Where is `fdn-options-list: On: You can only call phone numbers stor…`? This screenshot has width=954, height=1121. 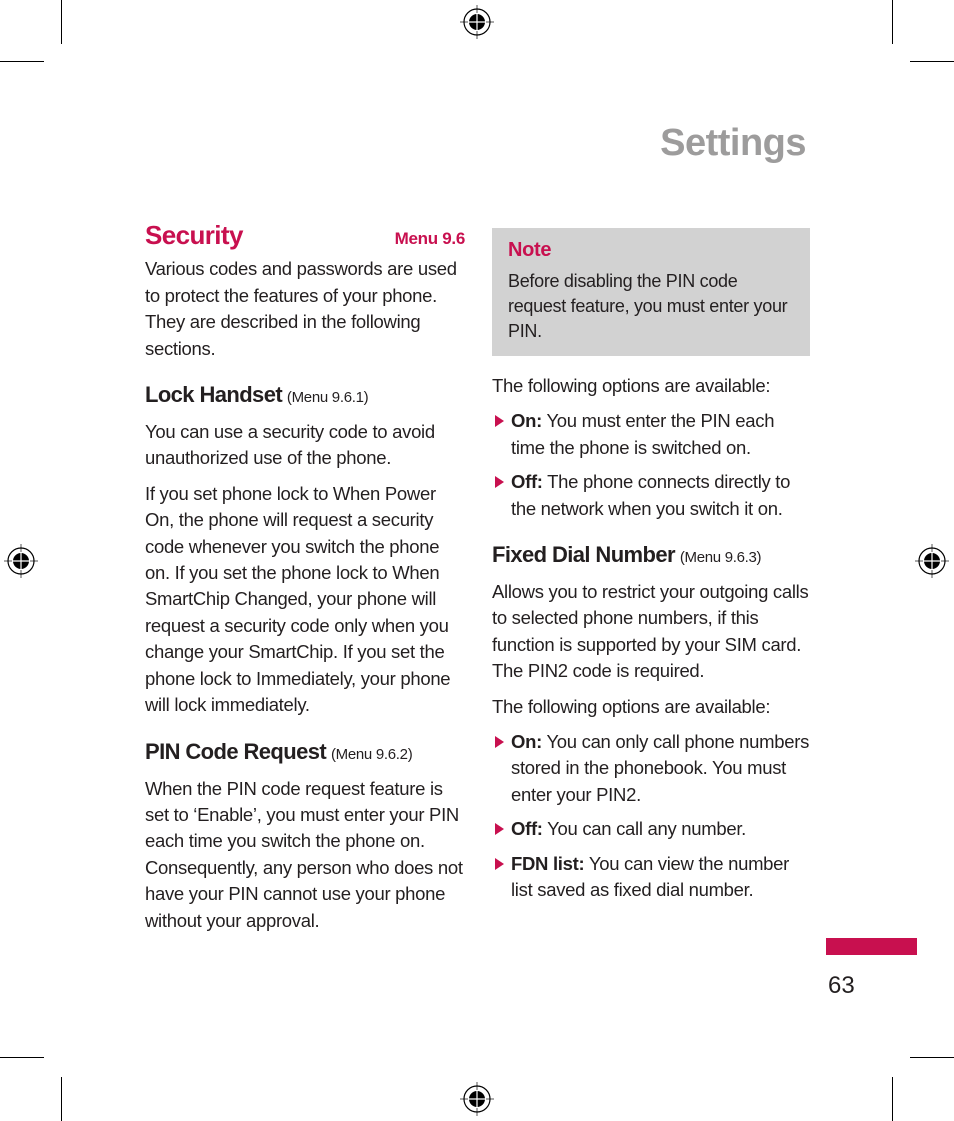 fdn-options-list: On: You can only call phone numbers stor… is located at coordinates (652, 816).